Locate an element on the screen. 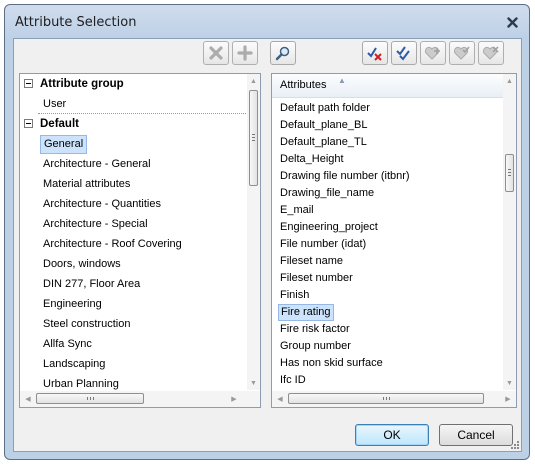 The width and height of the screenshot is (535, 464). list-item: Engineering_project is located at coordinates (329, 227).